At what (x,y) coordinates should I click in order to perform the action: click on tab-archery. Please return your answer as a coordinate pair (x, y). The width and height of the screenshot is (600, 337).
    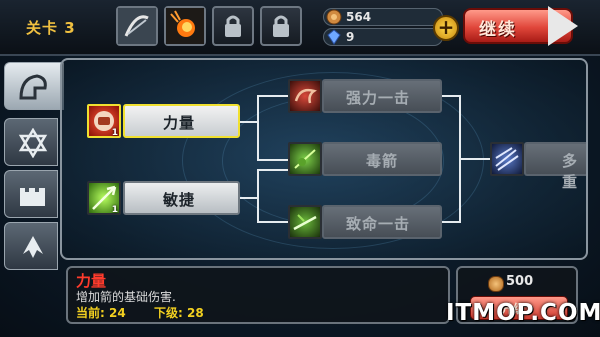
    Looking at the image, I should click on (34, 86).